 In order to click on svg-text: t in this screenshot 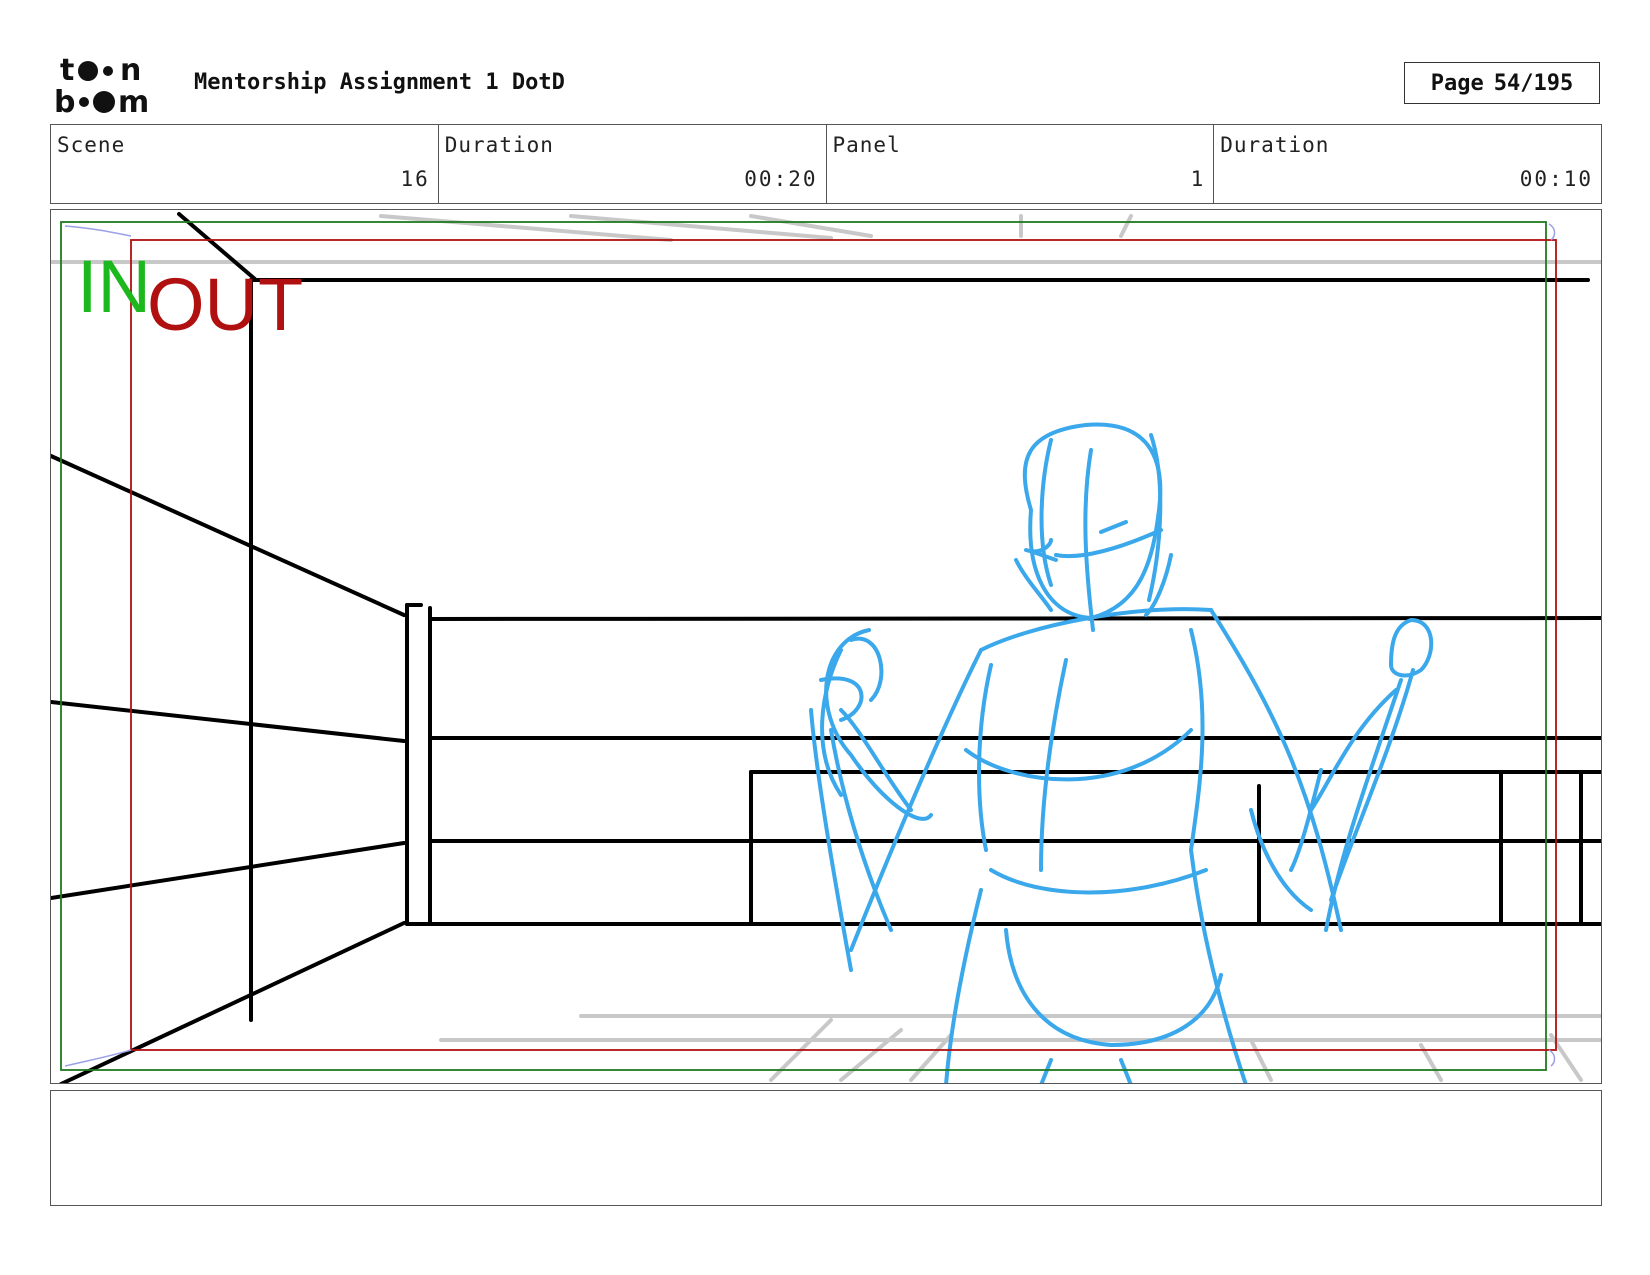, I will do `click(67, 71)`.